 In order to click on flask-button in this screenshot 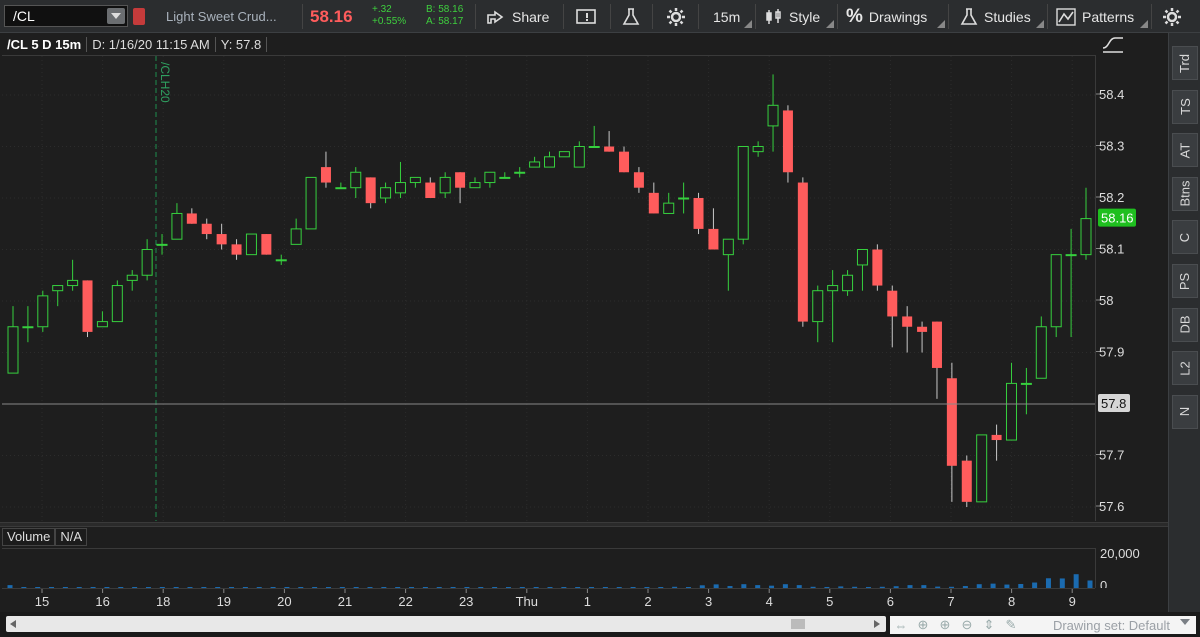, I will do `click(631, 16)`.